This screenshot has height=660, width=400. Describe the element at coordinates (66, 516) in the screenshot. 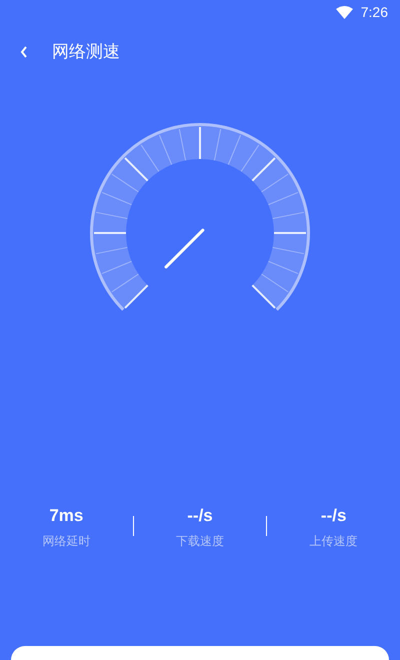

I see `stat-value: 7ms` at that location.